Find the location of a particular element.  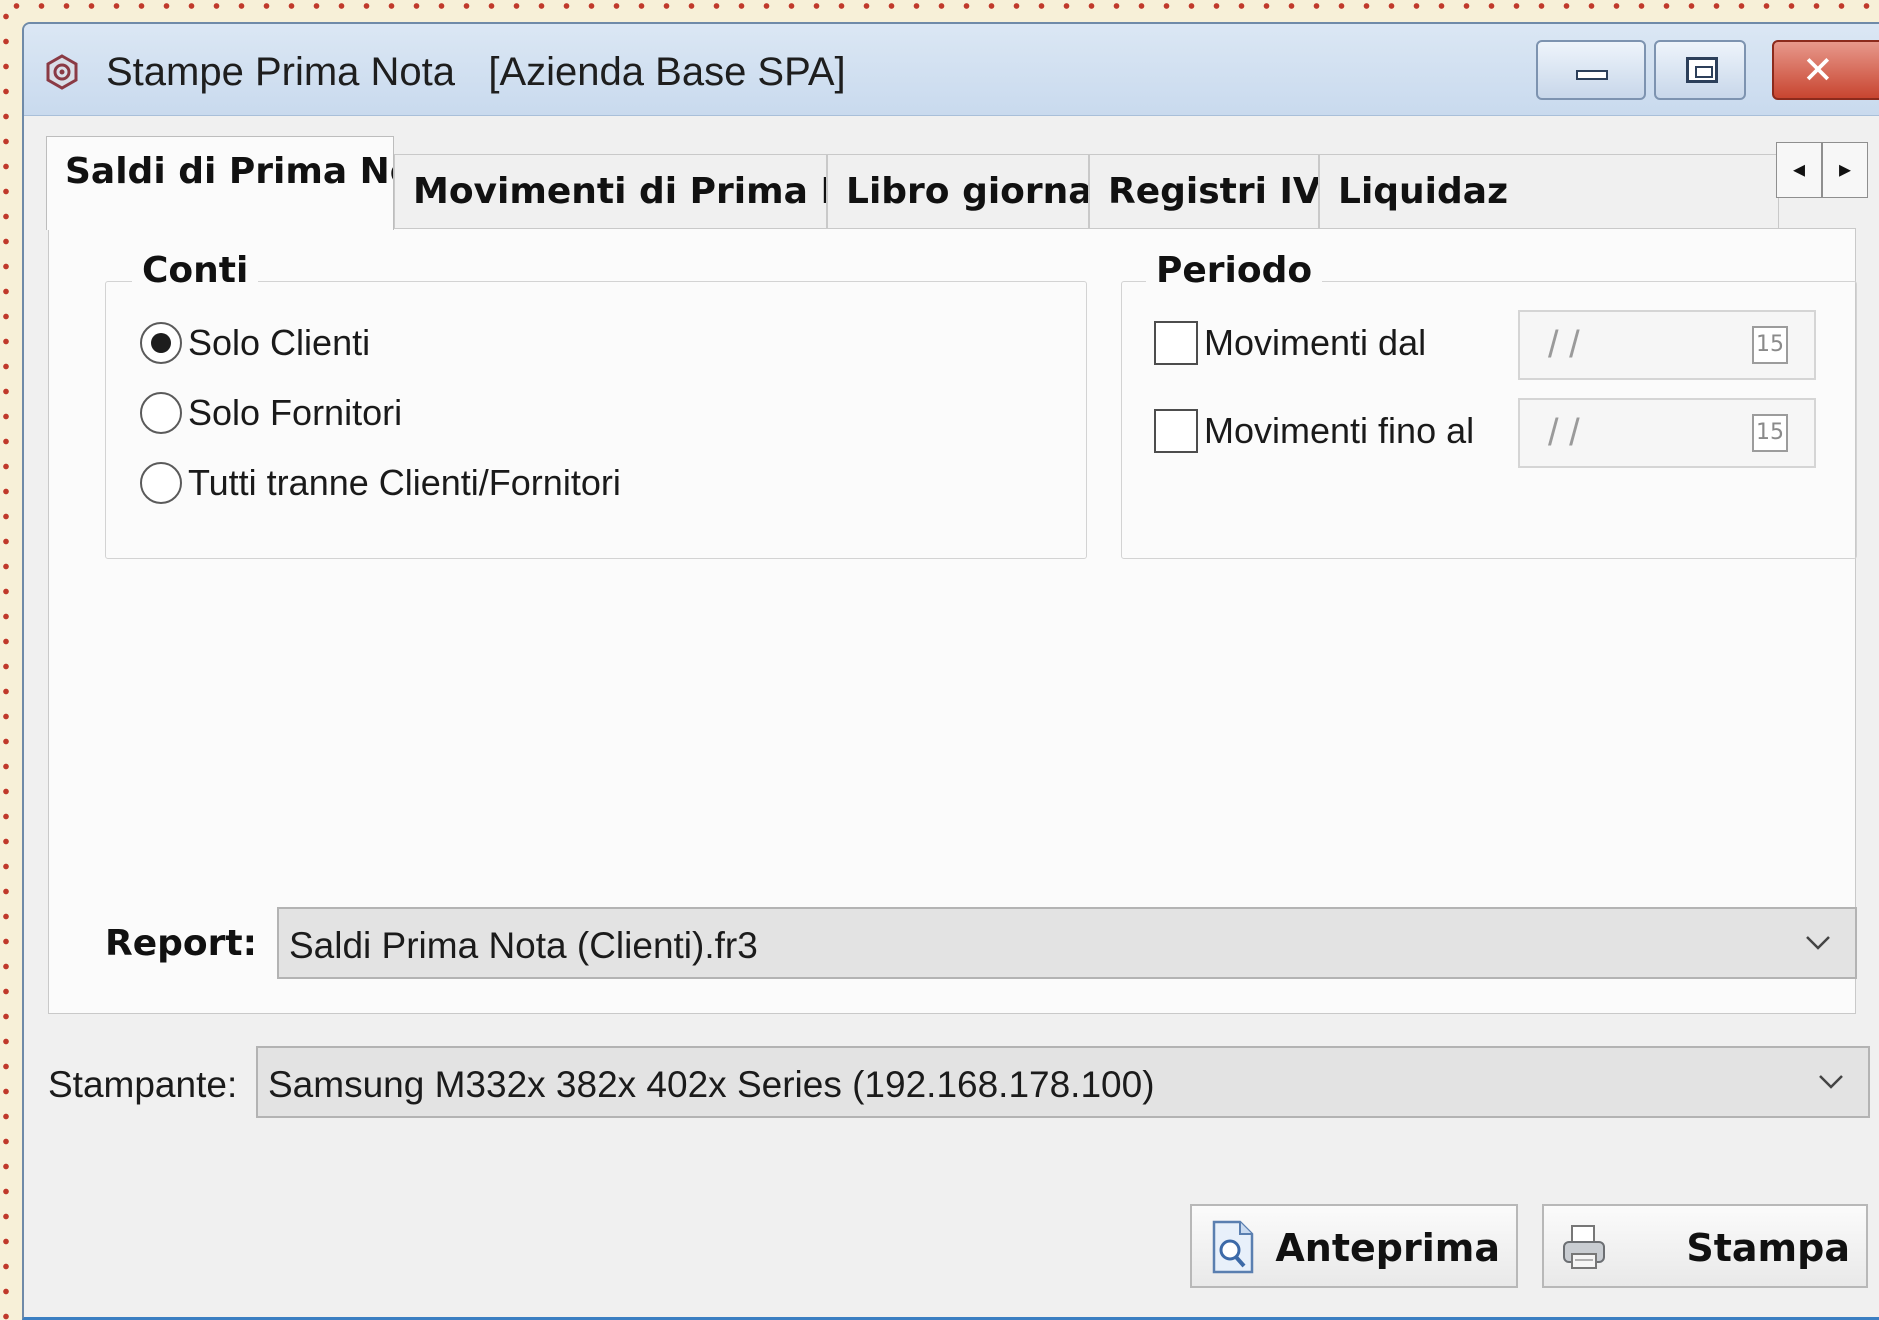

movimenti-fino-al-date-field: / / 15 is located at coordinates (1667, 433).